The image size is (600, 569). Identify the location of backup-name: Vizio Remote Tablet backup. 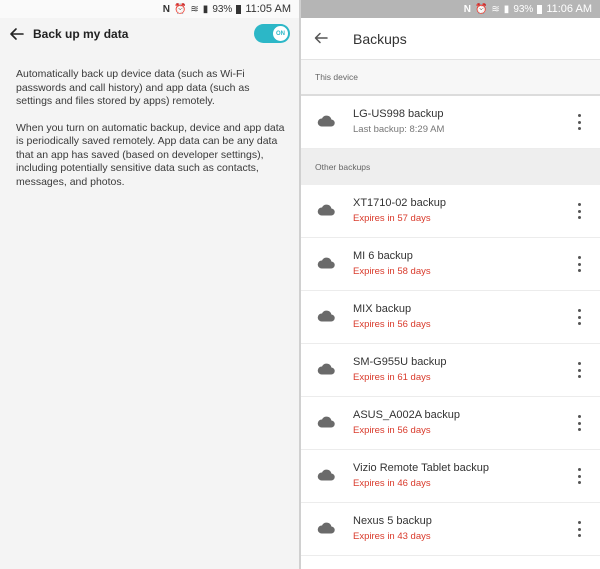
(421, 468).